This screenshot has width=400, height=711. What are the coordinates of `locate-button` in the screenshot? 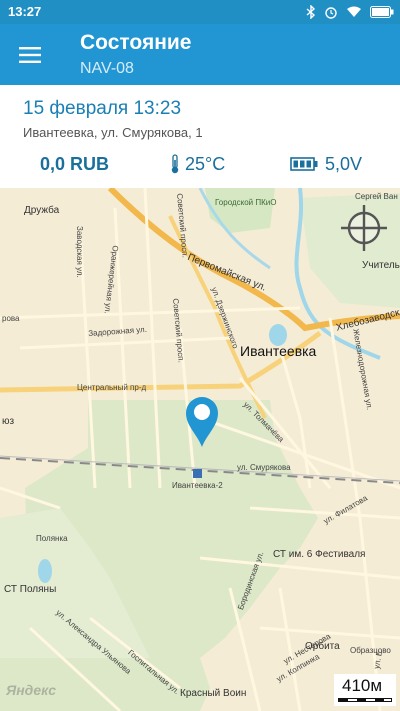 It's located at (364, 228).